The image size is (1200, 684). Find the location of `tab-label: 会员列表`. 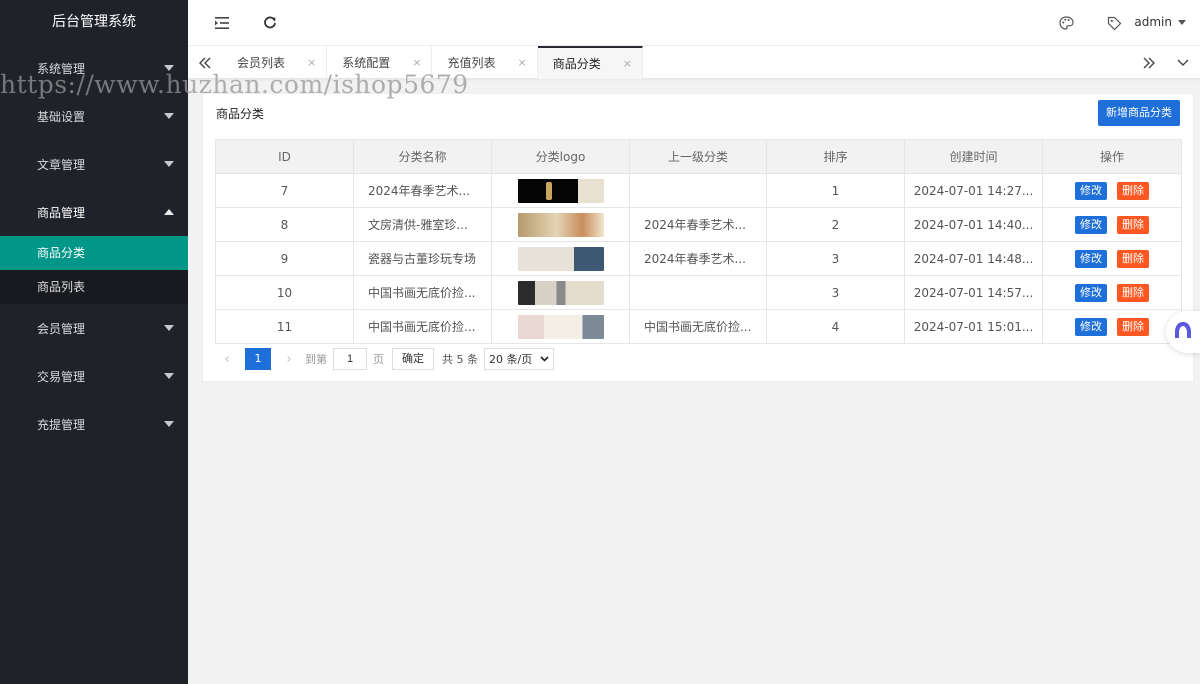

tab-label: 会员列表 is located at coordinates (261, 63).